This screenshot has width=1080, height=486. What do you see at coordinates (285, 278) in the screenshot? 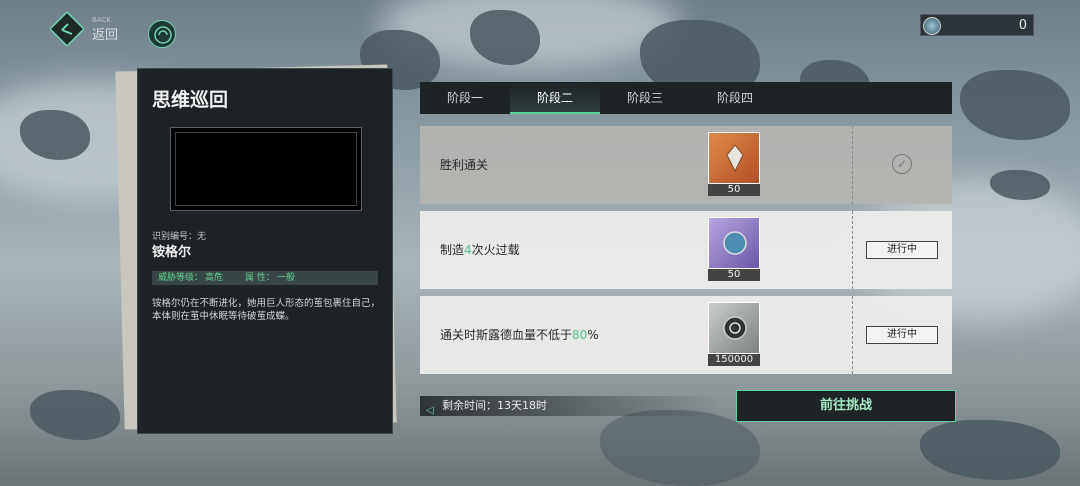
I see `attr-value: 一般` at bounding box center [285, 278].